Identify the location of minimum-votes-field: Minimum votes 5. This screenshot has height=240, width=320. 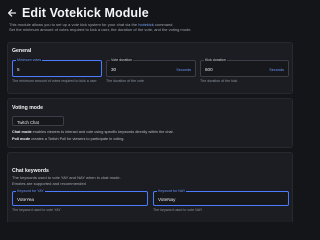
(57, 67).